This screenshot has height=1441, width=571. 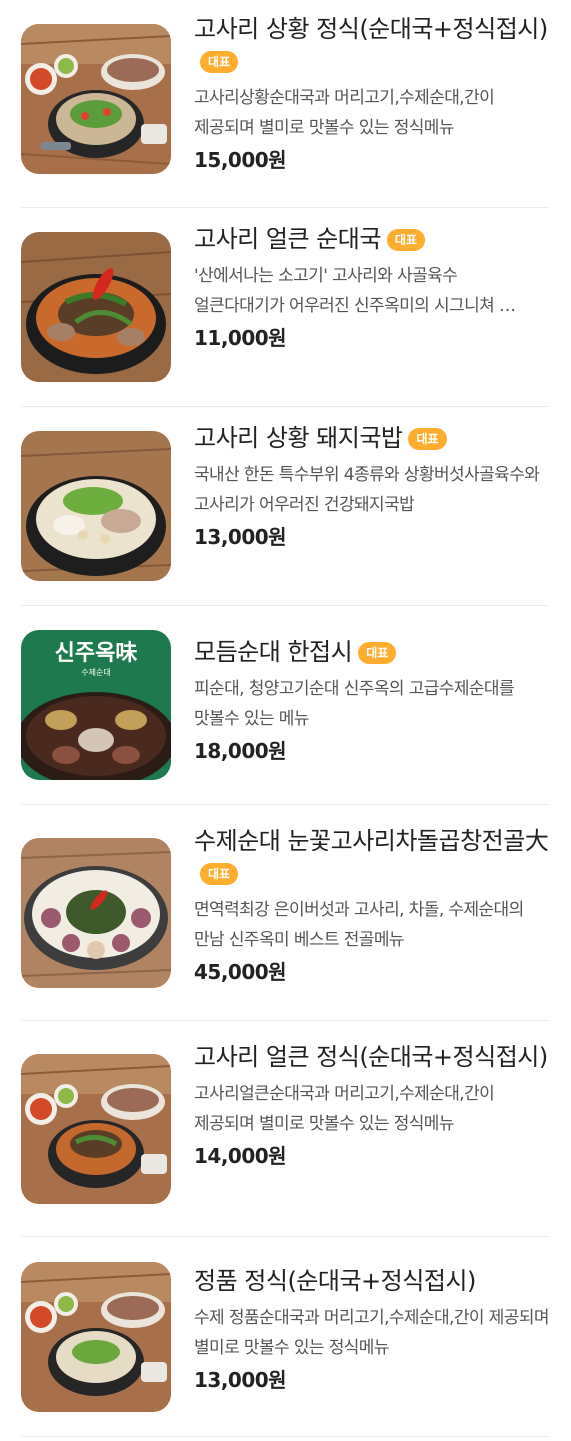 I want to click on menu-item-photo: 신주옥味 수제순대, so click(x=96, y=705).